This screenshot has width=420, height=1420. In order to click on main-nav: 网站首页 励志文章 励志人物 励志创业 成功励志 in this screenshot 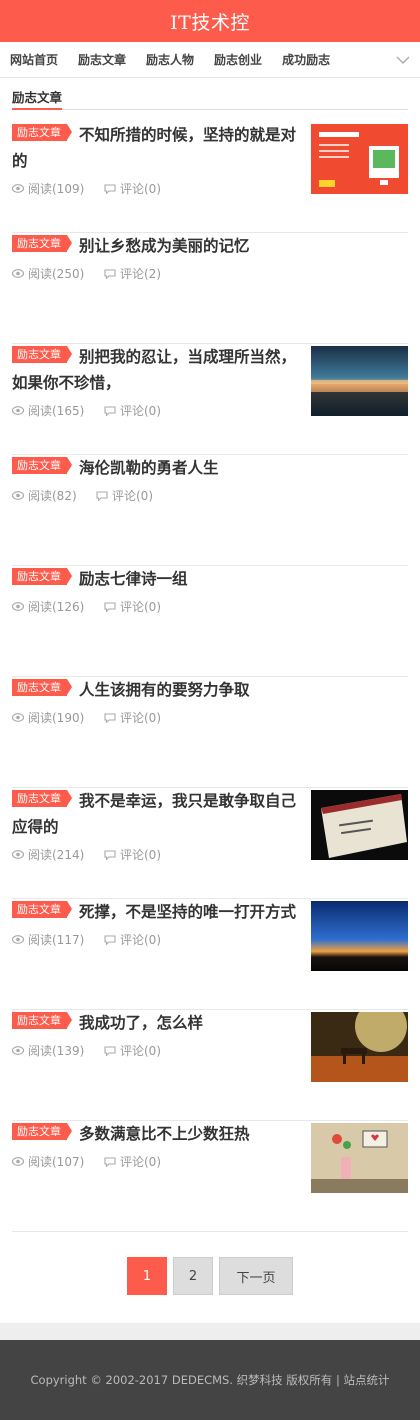, I will do `click(210, 60)`.